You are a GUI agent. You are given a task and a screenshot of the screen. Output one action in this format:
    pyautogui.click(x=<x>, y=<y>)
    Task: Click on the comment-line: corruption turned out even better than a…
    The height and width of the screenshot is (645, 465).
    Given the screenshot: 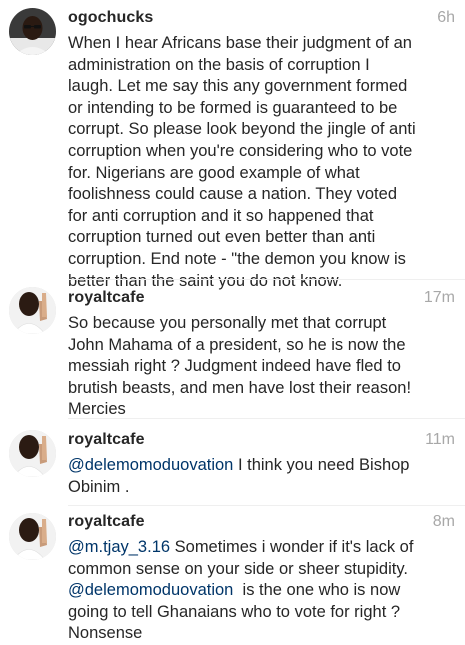 What is the action you would take?
    pyautogui.click(x=222, y=237)
    